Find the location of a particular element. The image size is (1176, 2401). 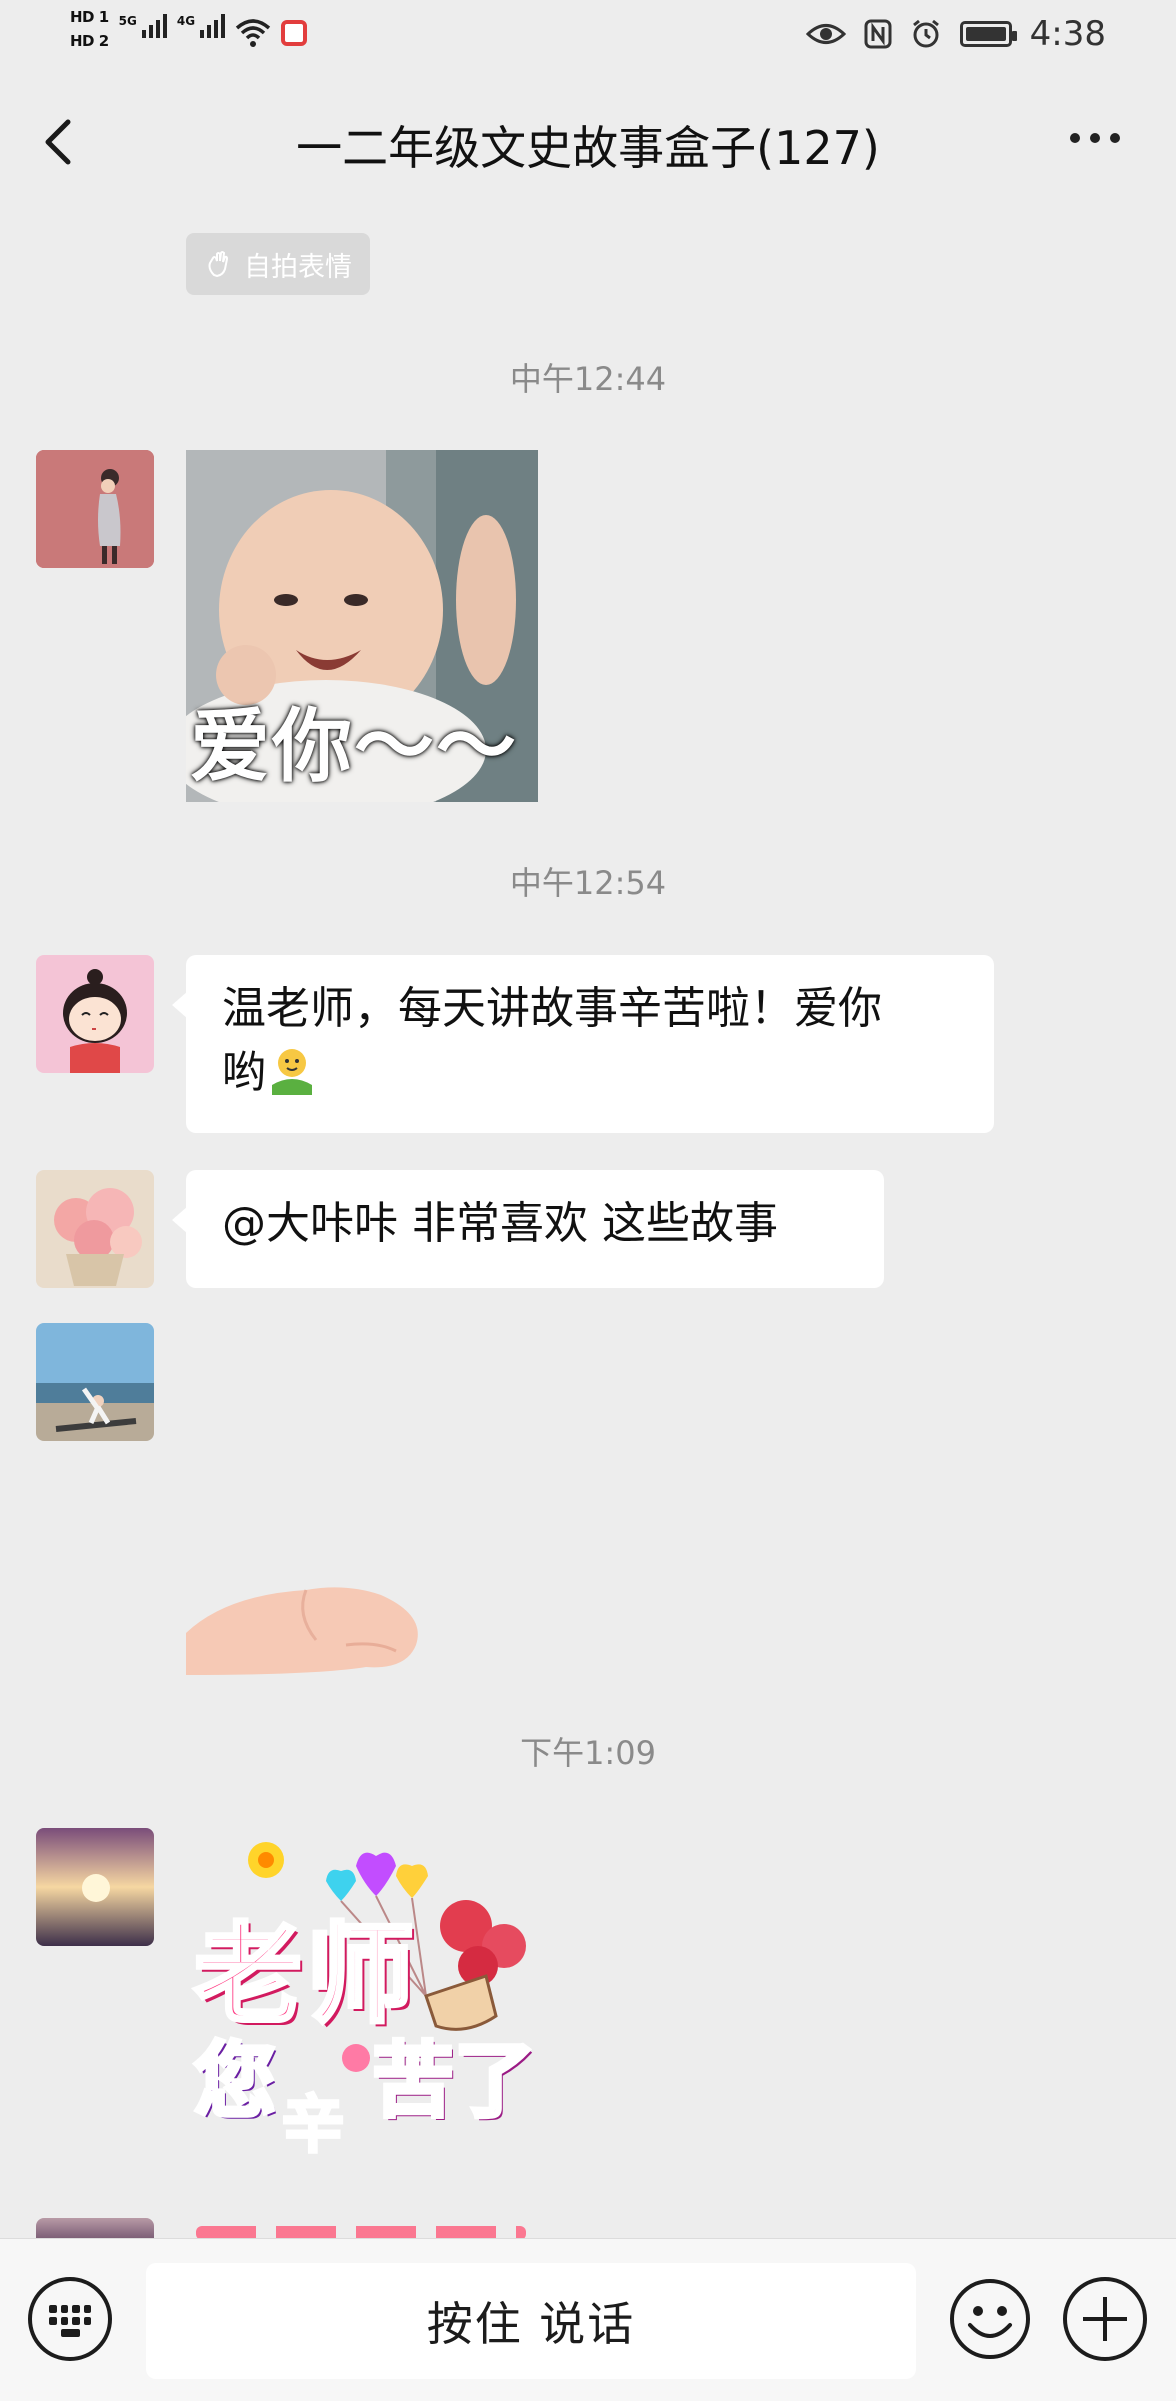

input-bar: 按住 说话 is located at coordinates (588, 2319).